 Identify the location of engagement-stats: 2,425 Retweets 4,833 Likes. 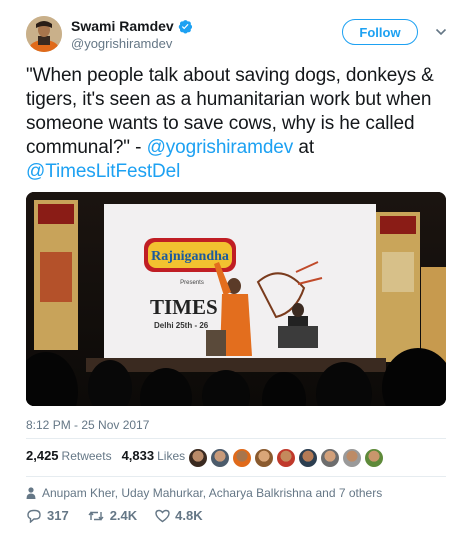
(105, 455).